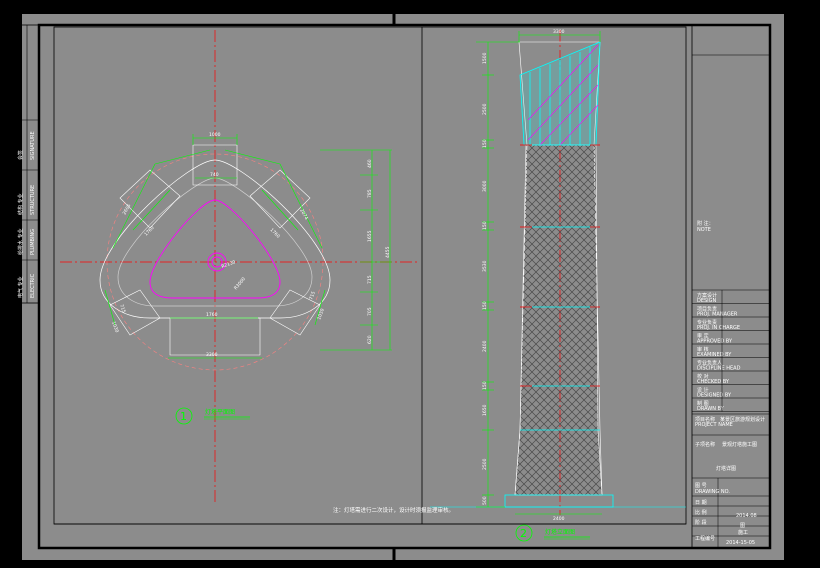 This screenshot has height=568, width=820. I want to click on elev-dim-left-1: 1500, so click(485, 58).